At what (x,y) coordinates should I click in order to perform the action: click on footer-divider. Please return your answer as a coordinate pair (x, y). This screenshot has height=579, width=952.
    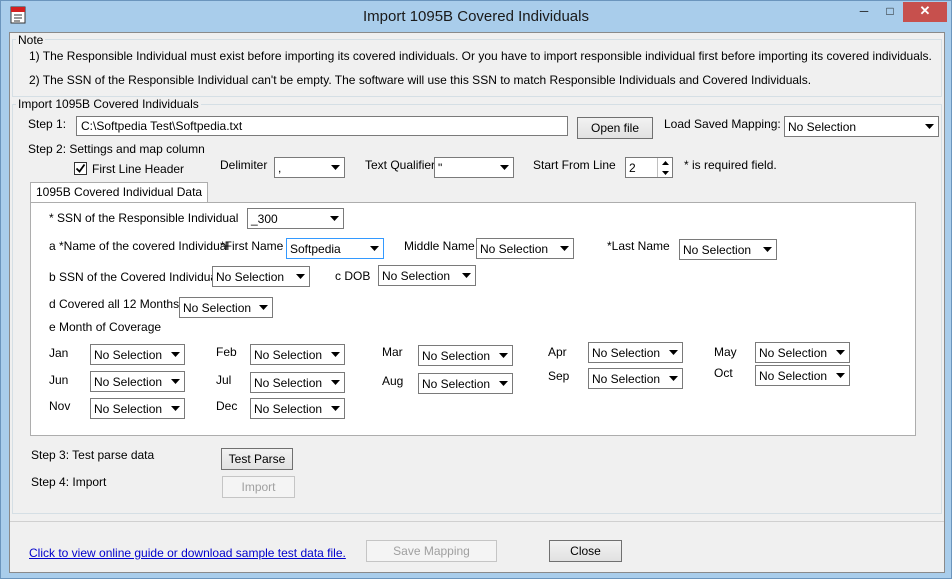
    Looking at the image, I should click on (477, 521).